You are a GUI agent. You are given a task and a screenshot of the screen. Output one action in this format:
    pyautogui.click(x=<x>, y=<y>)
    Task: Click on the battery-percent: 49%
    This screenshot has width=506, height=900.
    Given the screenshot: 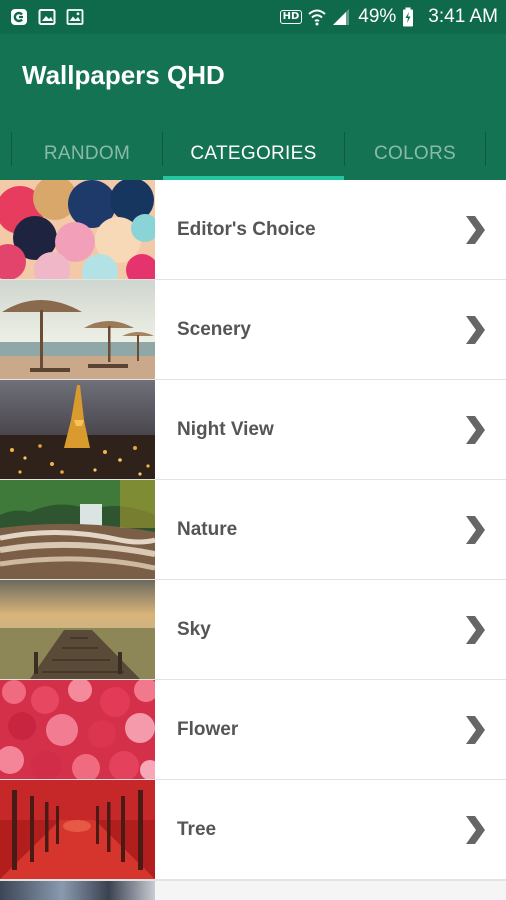 What is the action you would take?
    pyautogui.click(x=377, y=16)
    